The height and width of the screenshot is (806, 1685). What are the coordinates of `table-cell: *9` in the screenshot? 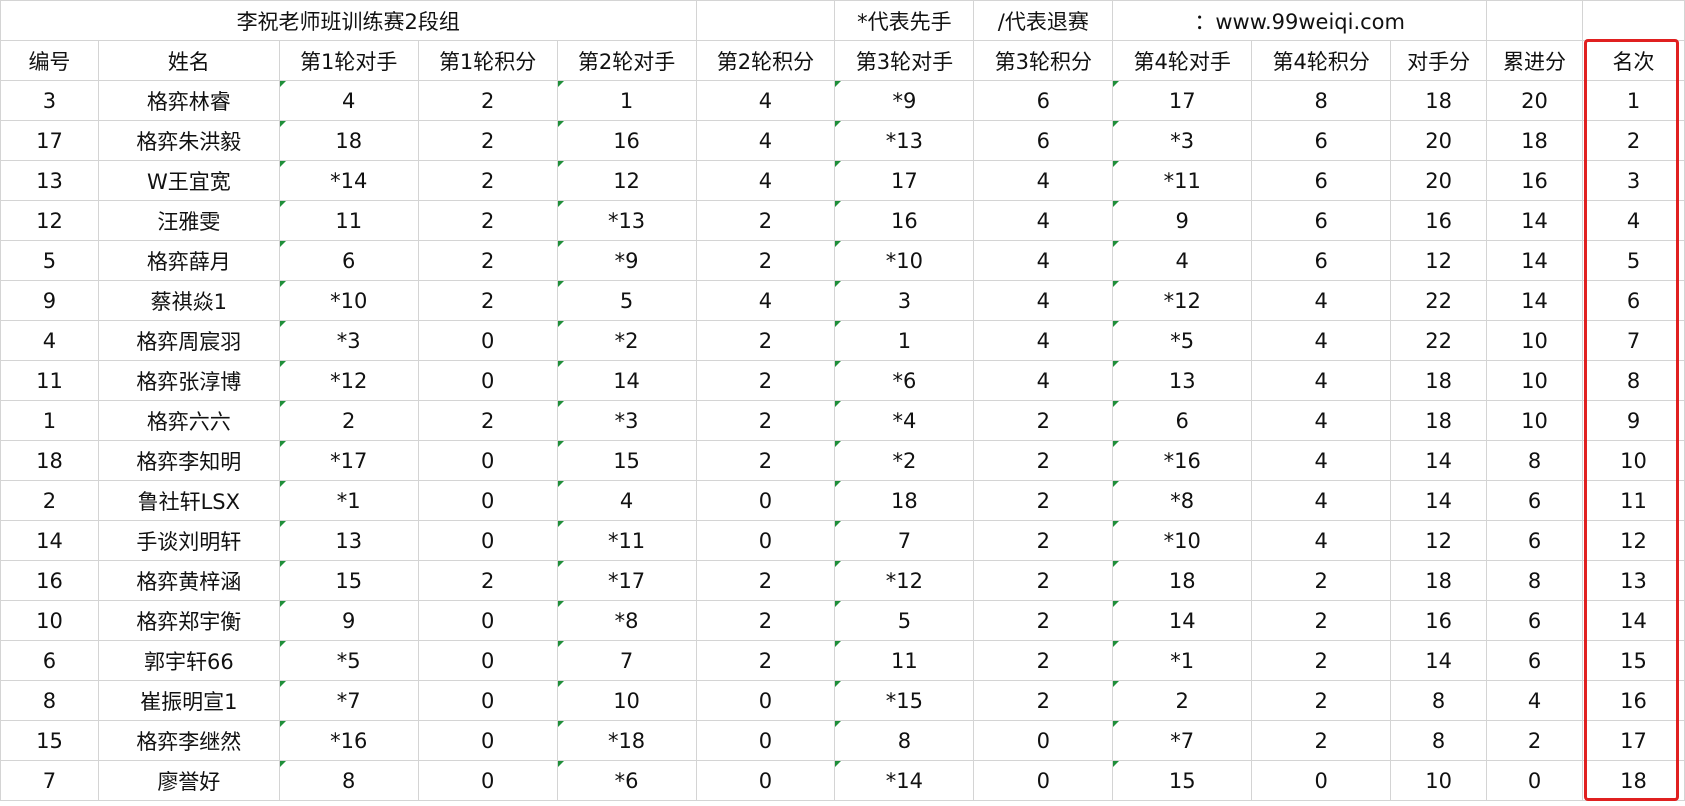 It's located at (626, 260).